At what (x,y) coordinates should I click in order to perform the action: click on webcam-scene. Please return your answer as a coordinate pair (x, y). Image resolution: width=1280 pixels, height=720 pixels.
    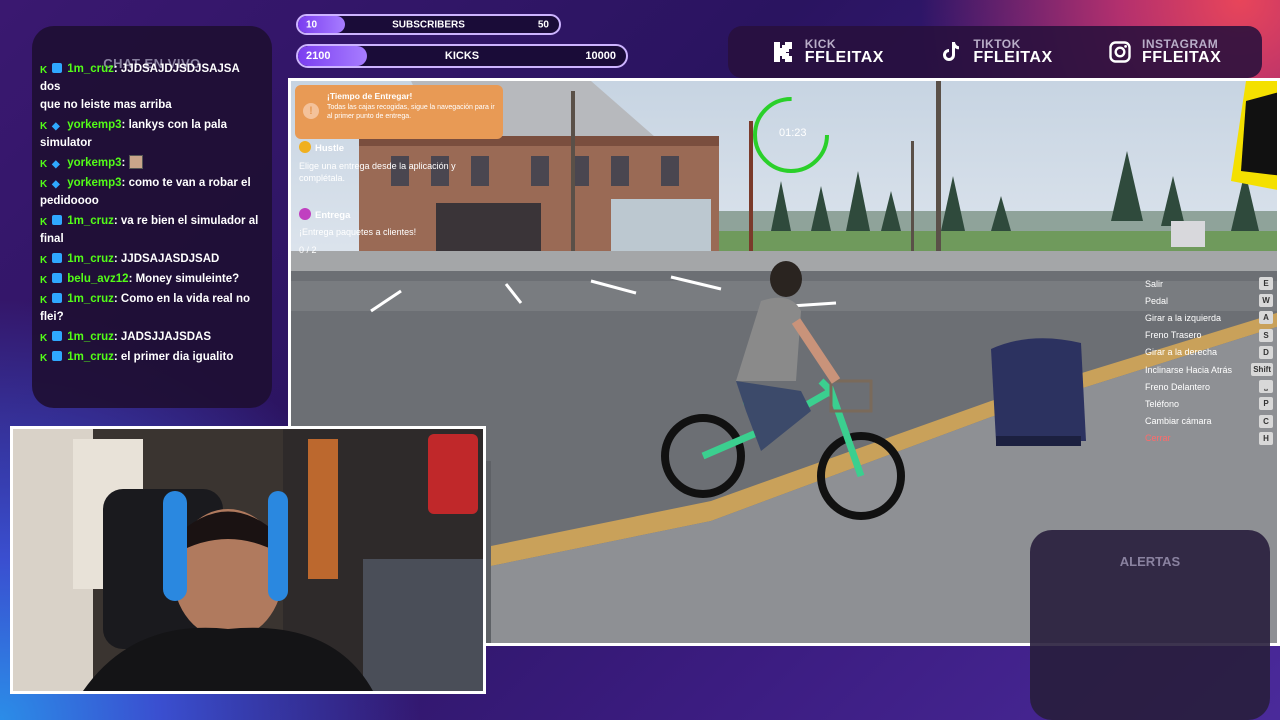
    Looking at the image, I should click on (248, 560).